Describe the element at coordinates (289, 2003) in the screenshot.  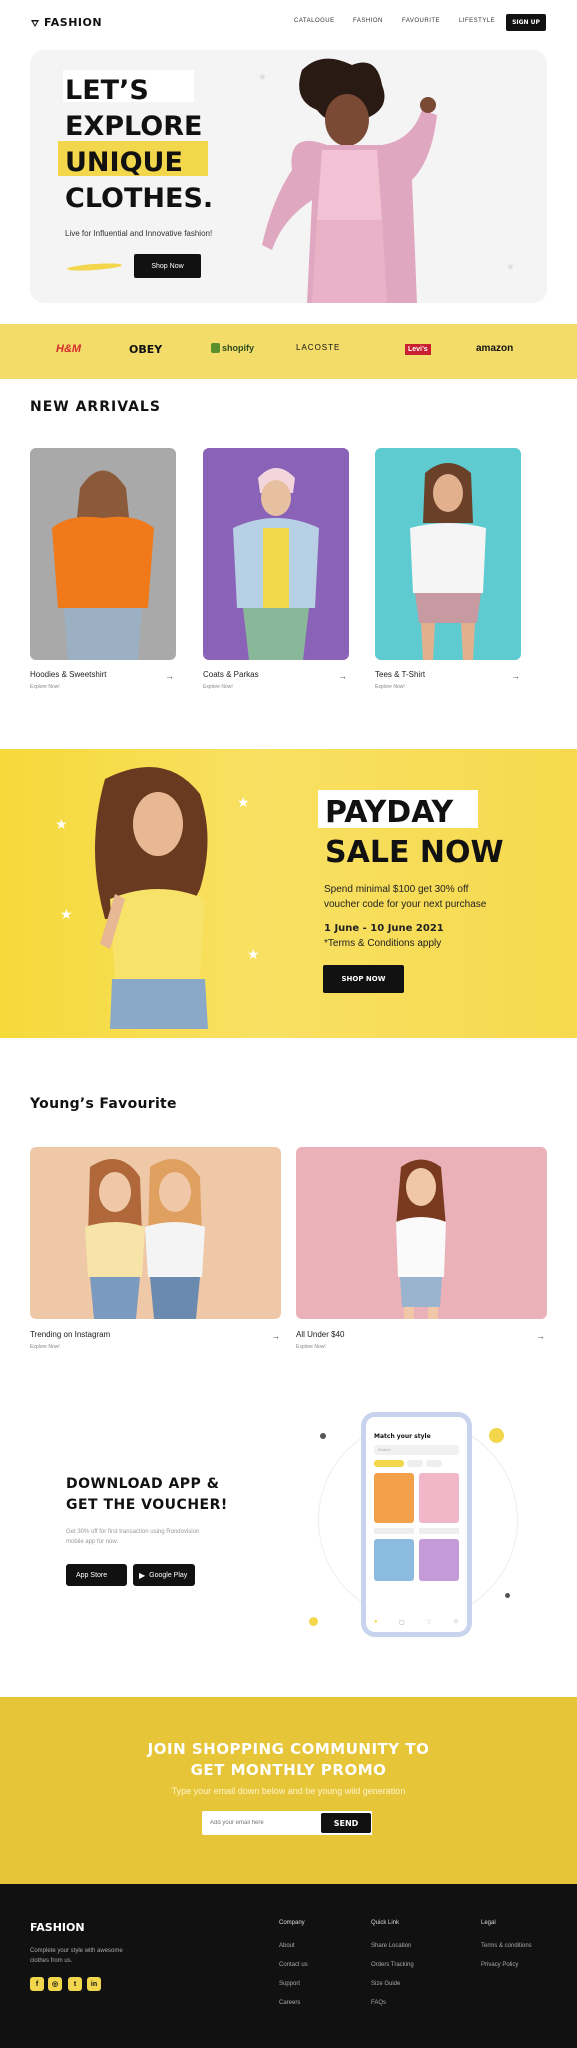
I see `footer-link: Careers` at that location.